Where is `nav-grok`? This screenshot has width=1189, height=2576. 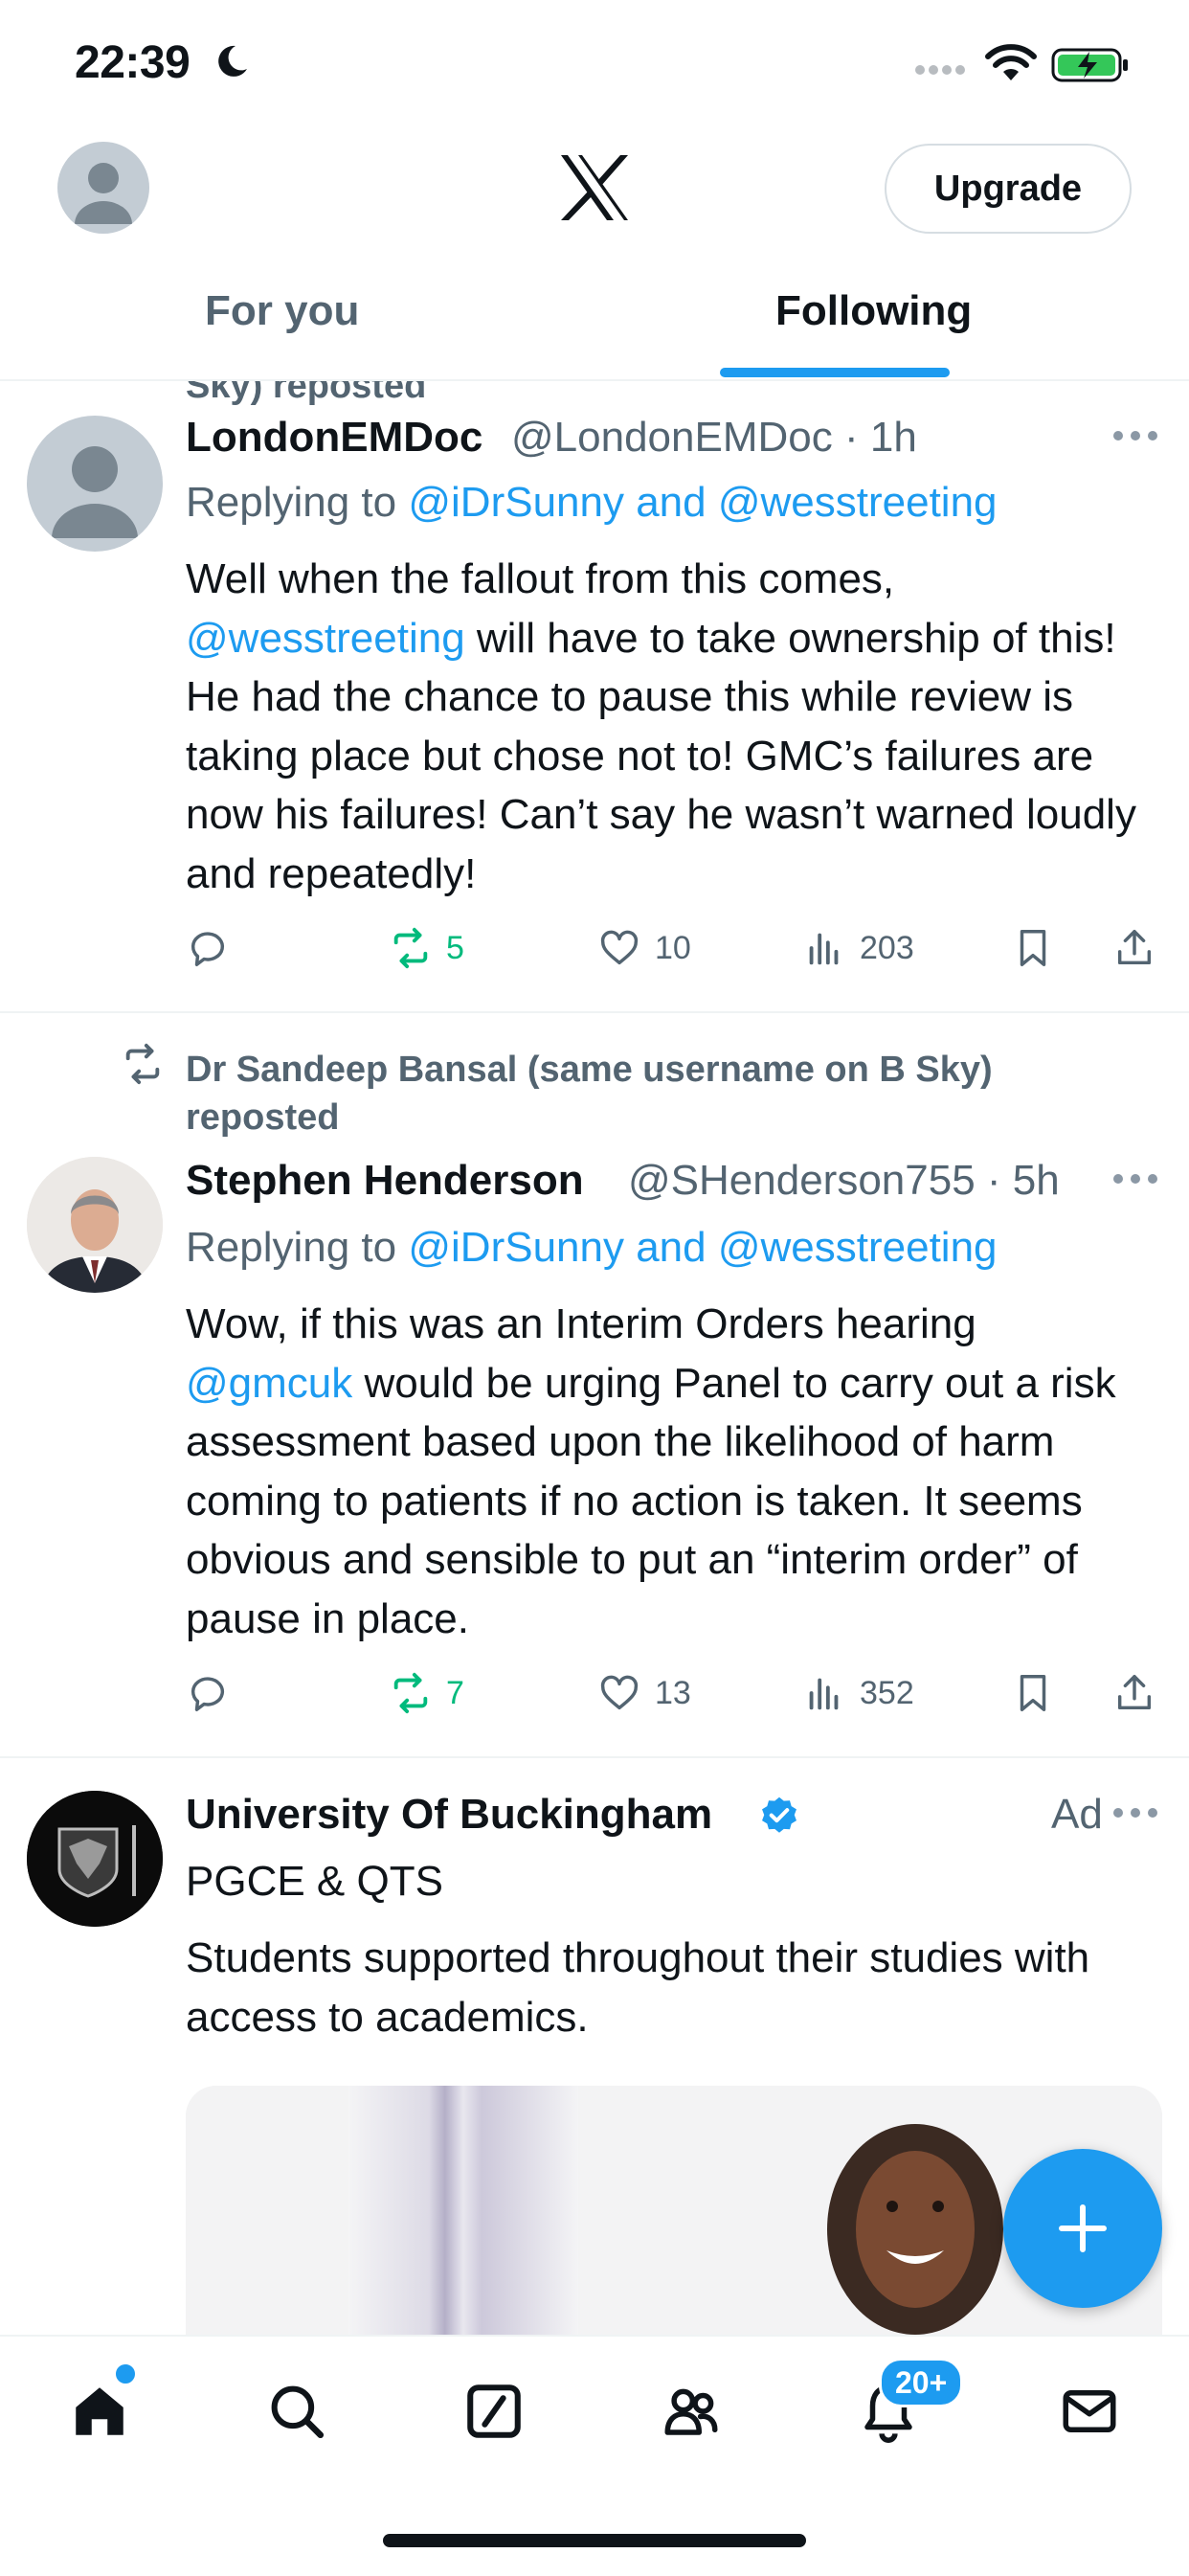
nav-grok is located at coordinates (494, 2411).